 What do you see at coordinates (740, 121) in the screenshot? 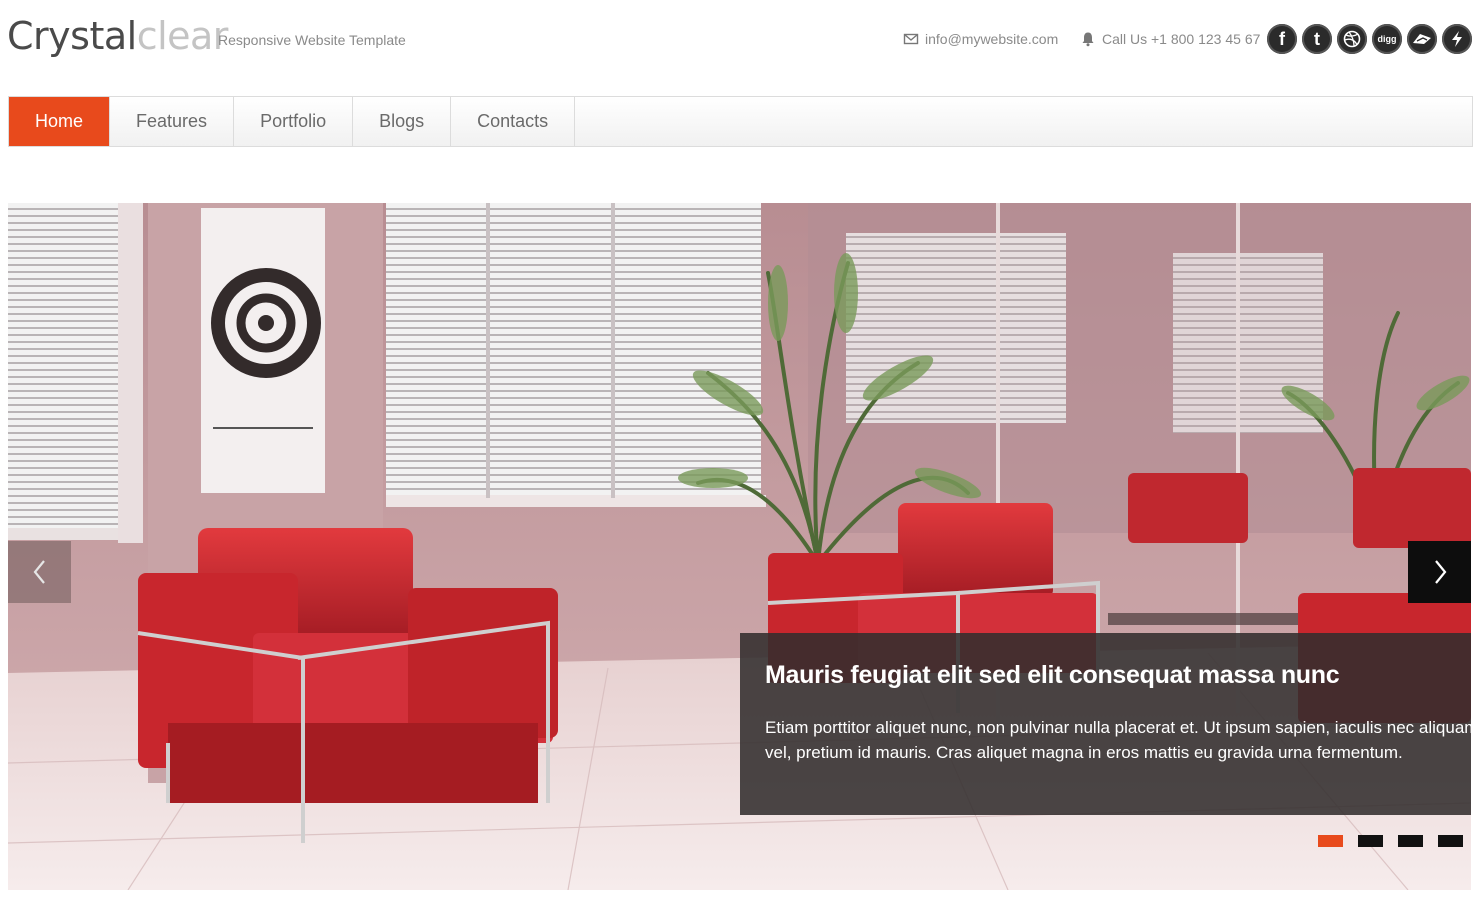
I see `main-navigation: Home Features Portfolio Blogs Contacts` at bounding box center [740, 121].